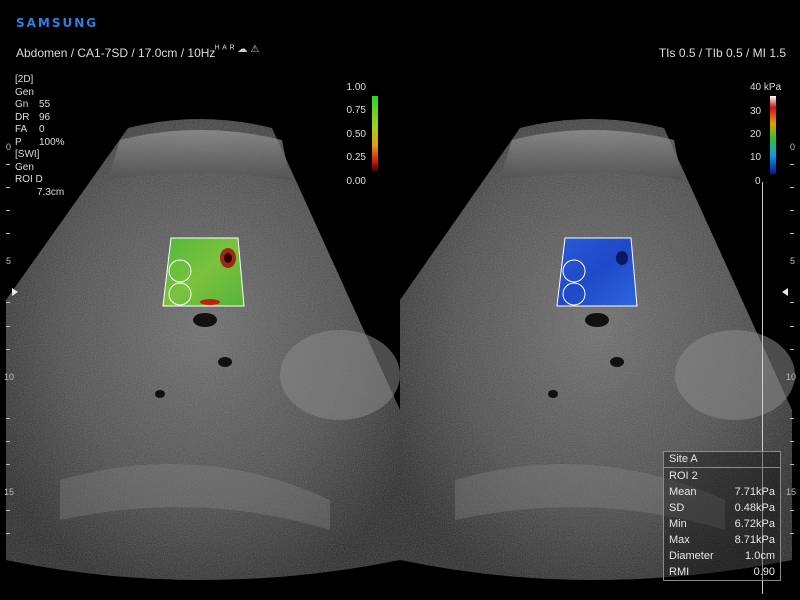  Describe the element at coordinates (356, 87) in the screenshot. I see `quality-scale-label: 1.00` at that location.